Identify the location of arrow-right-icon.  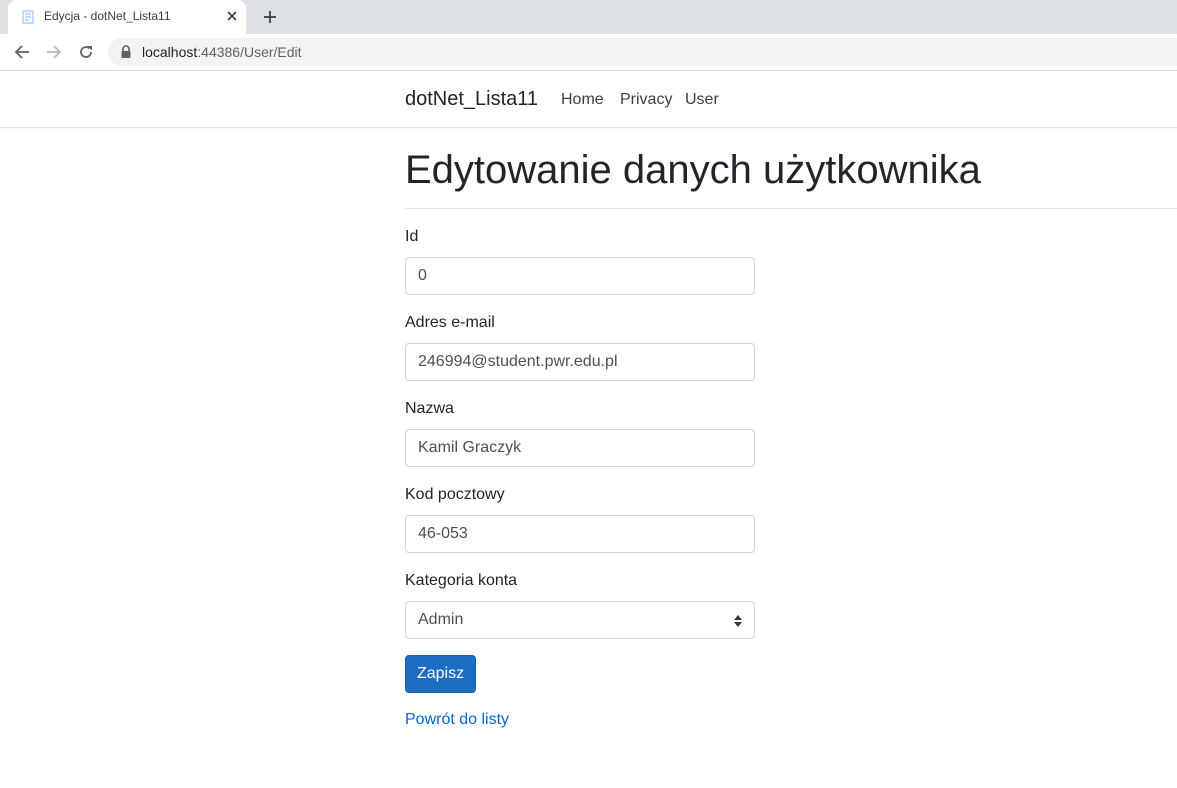
(54, 52).